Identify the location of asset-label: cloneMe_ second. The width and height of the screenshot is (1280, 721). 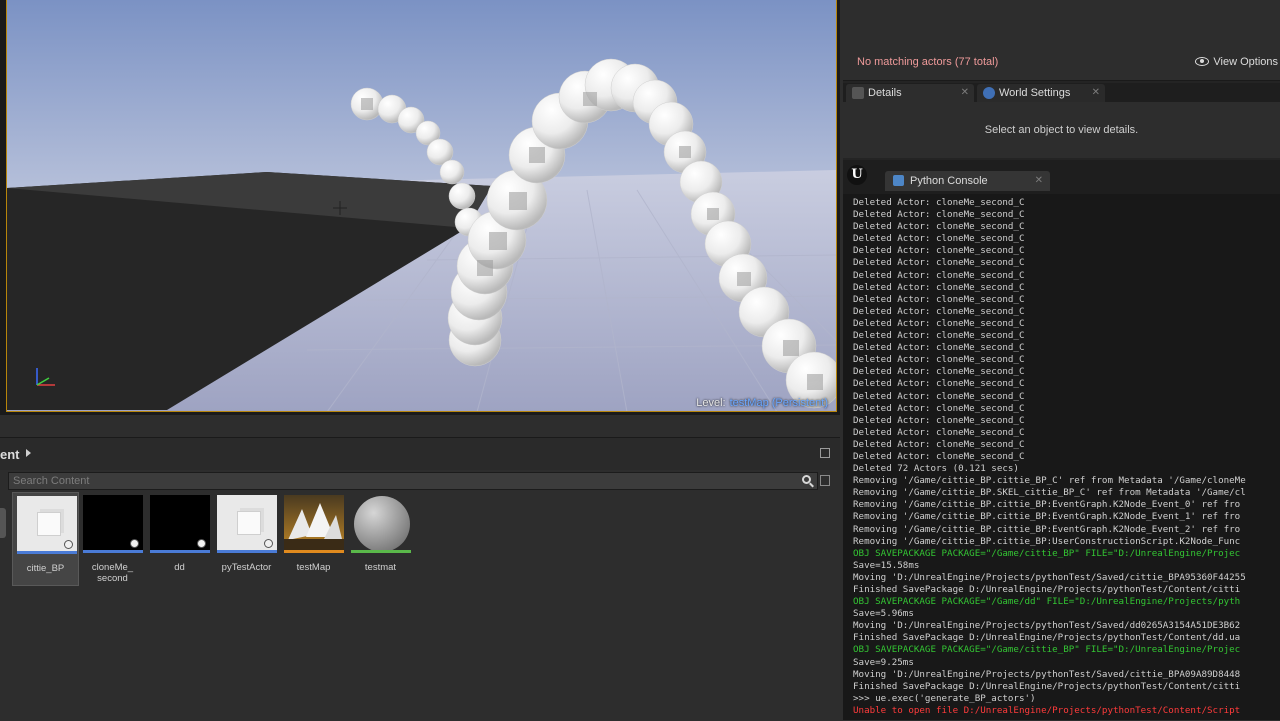
(112, 573).